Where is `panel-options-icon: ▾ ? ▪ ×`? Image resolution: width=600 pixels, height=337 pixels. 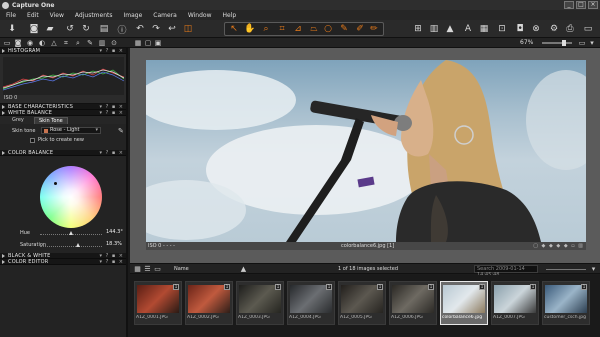 panel-options-icon: ▾ ? ▪ × is located at coordinates (111, 262).